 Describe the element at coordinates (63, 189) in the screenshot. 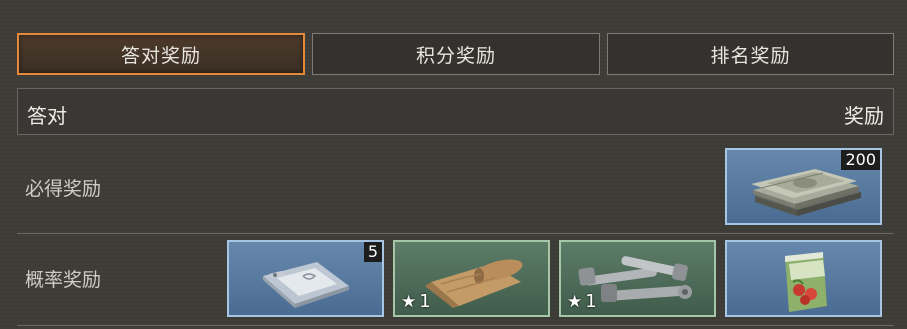

I see `guaranteed-reward-label: 必得奖励` at that location.